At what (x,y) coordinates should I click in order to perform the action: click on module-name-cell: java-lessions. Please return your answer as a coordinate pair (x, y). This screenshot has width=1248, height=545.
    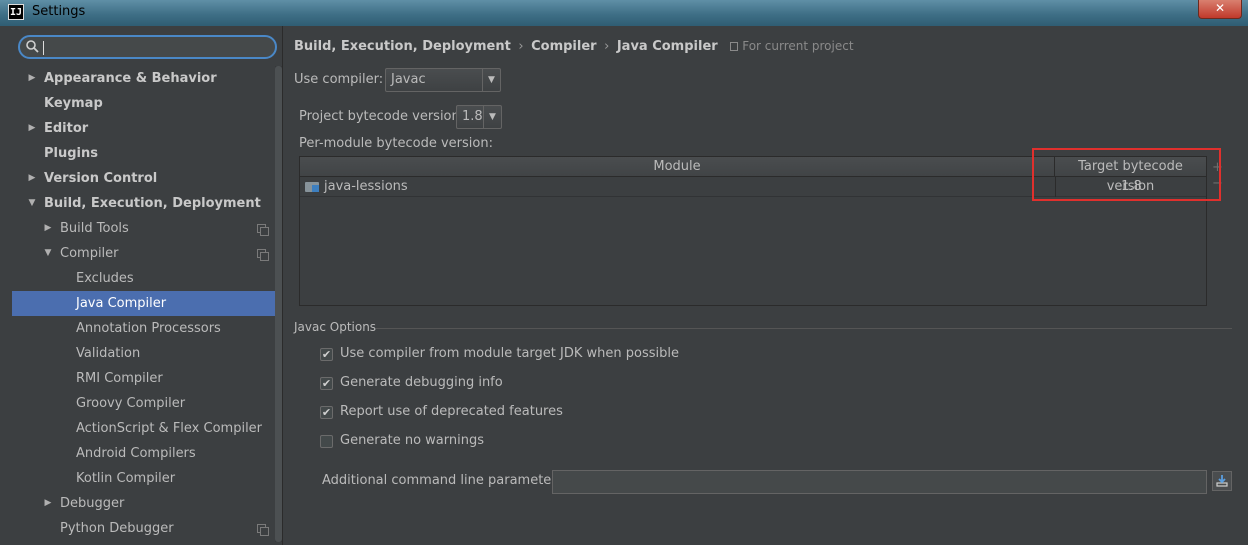
    Looking at the image, I should click on (366, 187).